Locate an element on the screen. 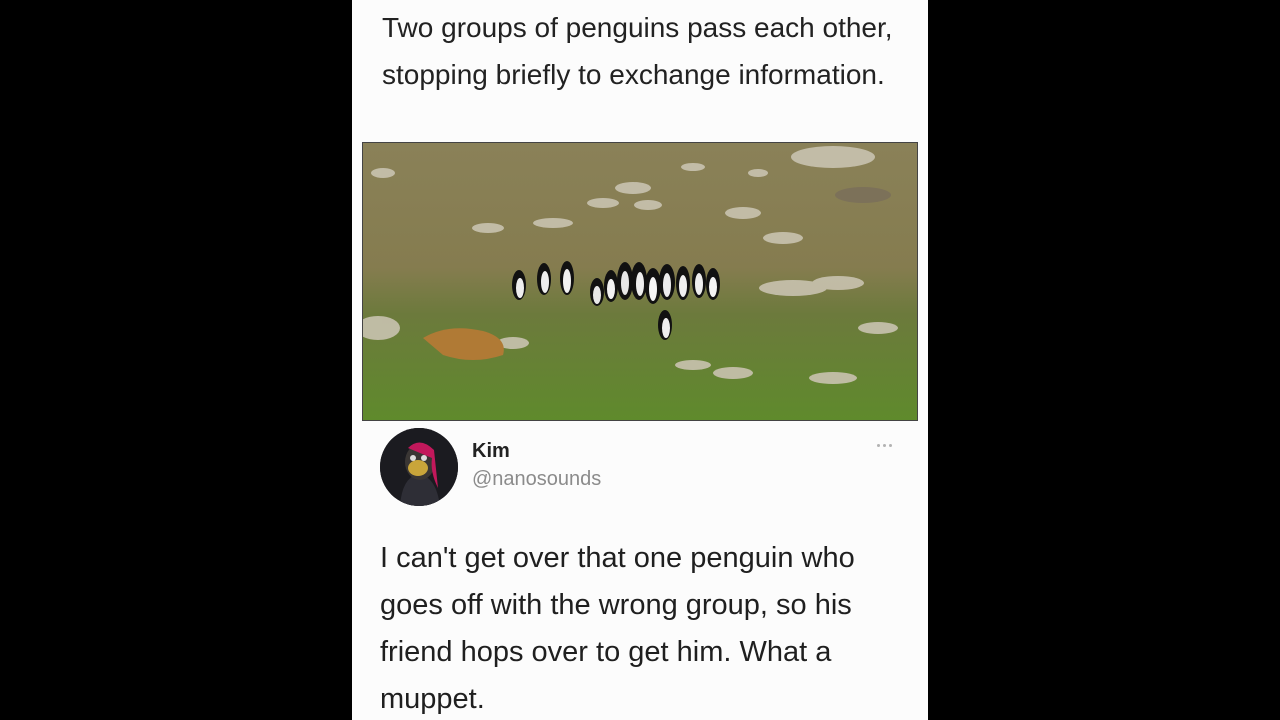  more-options-icon is located at coordinates (884, 445).